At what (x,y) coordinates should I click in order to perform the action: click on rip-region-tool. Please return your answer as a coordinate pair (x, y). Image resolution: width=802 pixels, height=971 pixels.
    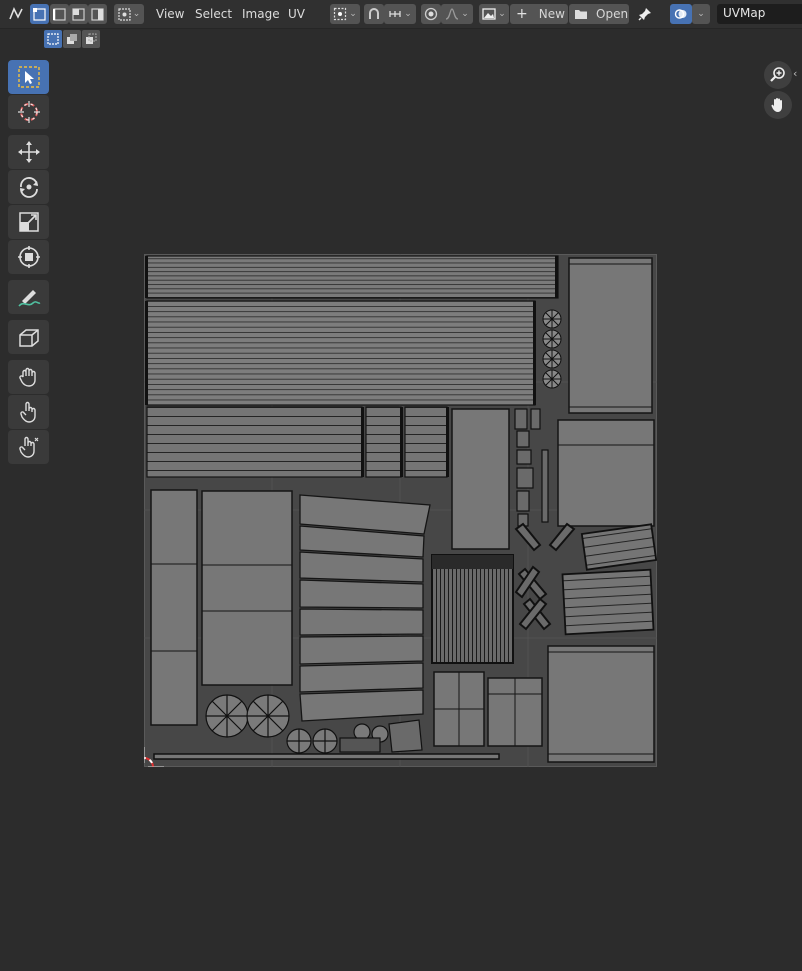
    Looking at the image, I should click on (28, 337).